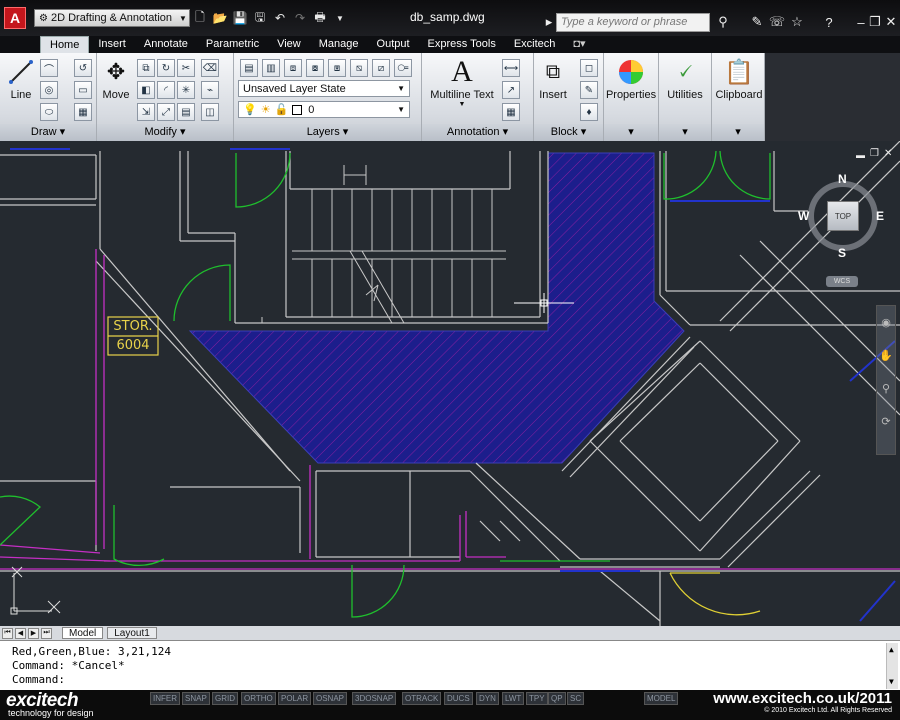 The width and height of the screenshot is (900, 720). Describe the element at coordinates (83, 112) in the screenshot. I see `hatch-icon: ▦` at that location.